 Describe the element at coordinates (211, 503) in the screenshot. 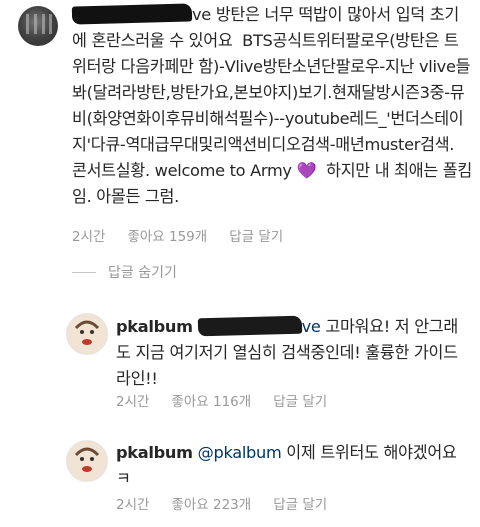

I see `likes-count: 좋아요 223개` at that location.